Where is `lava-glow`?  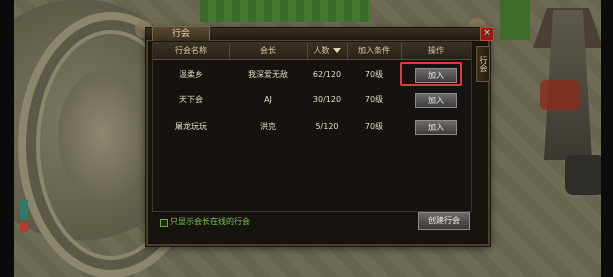
lava-glow is located at coordinates (560, 95).